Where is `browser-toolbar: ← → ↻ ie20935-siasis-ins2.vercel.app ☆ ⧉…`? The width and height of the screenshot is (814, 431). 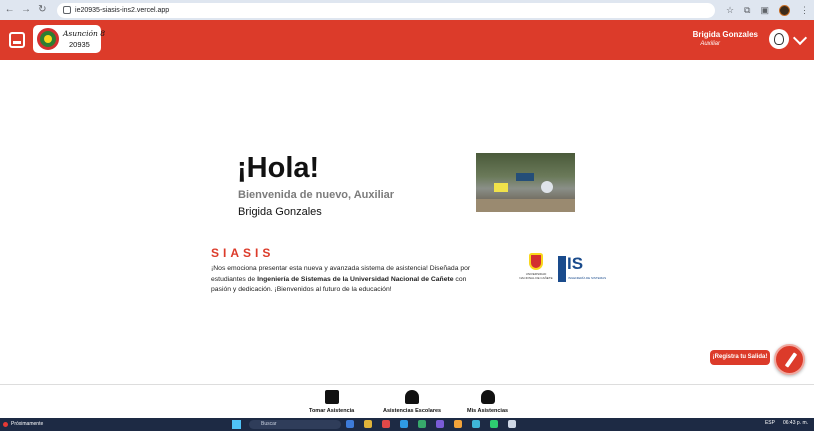
browser-toolbar: ← → ↻ ie20935-siasis-ins2.vercel.app ☆ ⧉… is located at coordinates (407, 10).